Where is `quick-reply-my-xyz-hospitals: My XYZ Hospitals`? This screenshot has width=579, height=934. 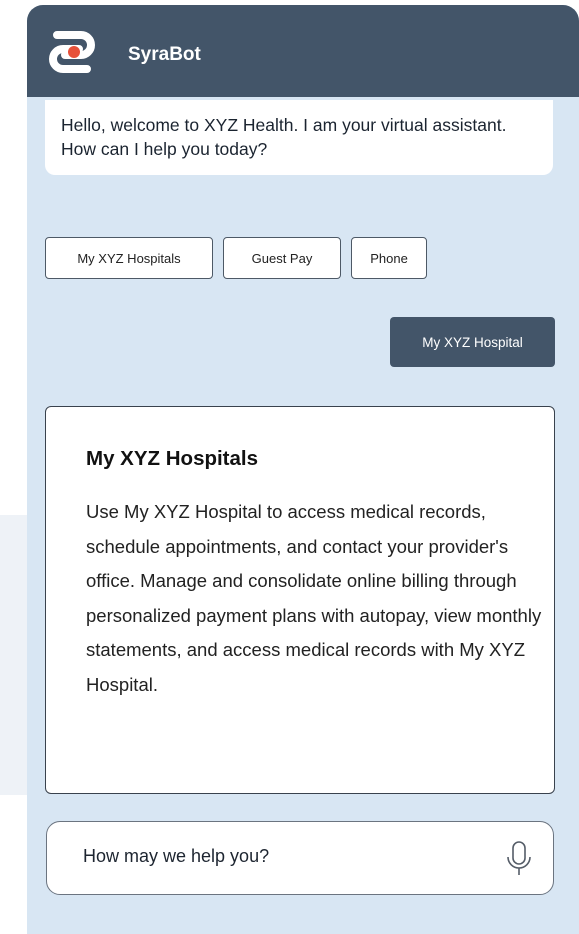 quick-reply-my-xyz-hospitals: My XYZ Hospitals is located at coordinates (129, 258).